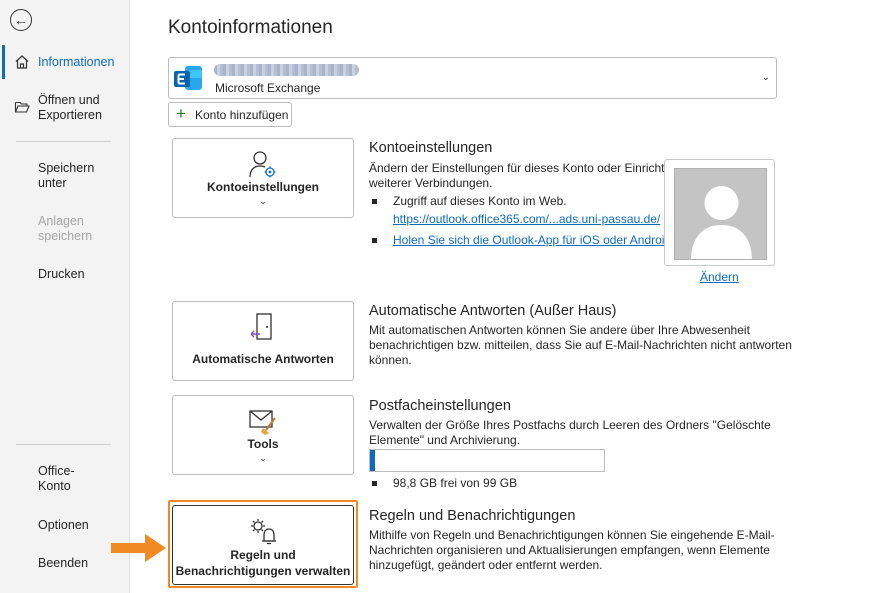 This screenshot has height=593, width=887. What do you see at coordinates (263, 532) in the screenshot?
I see `gear-bell-icon` at bounding box center [263, 532].